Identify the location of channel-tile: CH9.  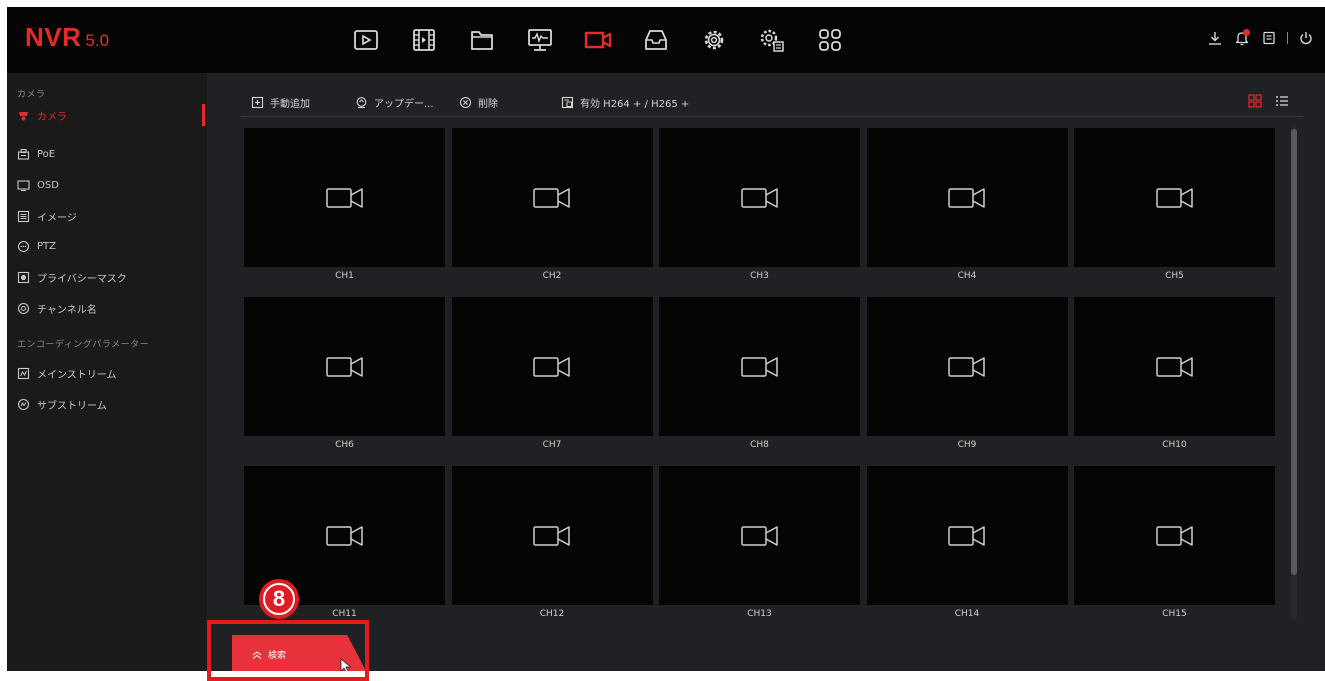
(967, 381).